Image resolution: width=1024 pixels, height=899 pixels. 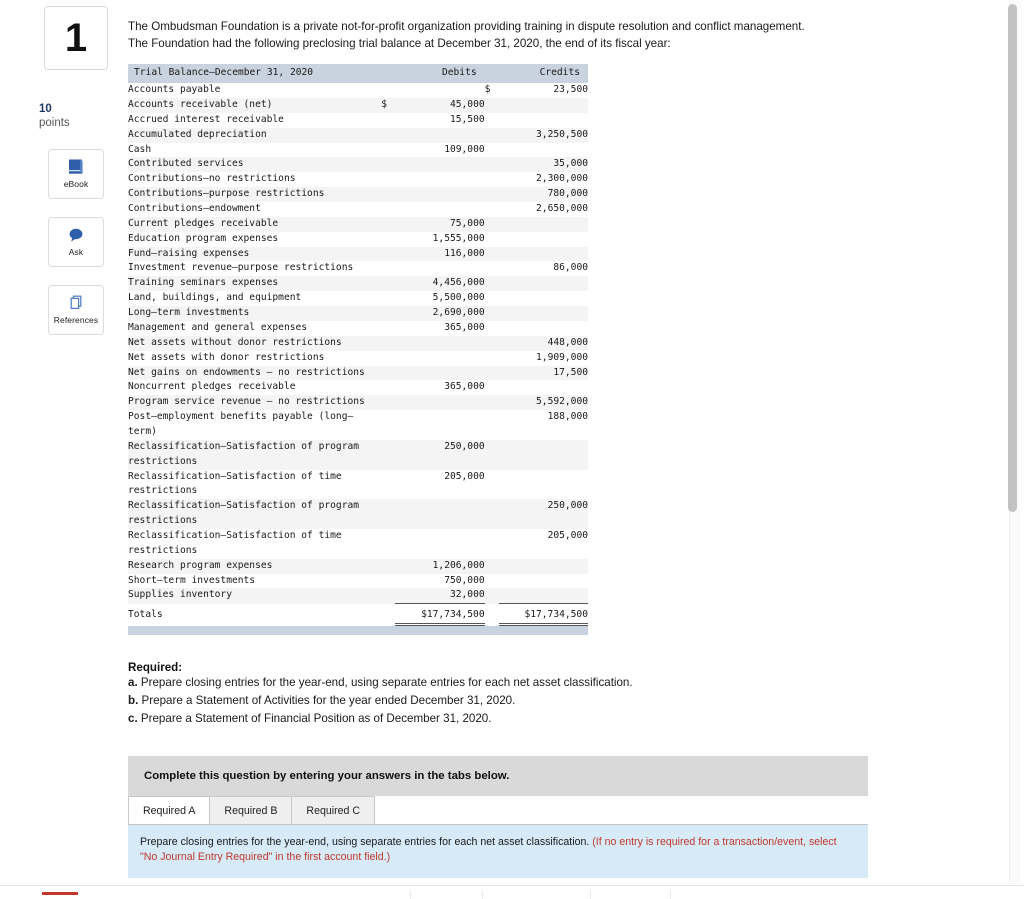 I want to click on totals-spacer, so click(x=388, y=614).